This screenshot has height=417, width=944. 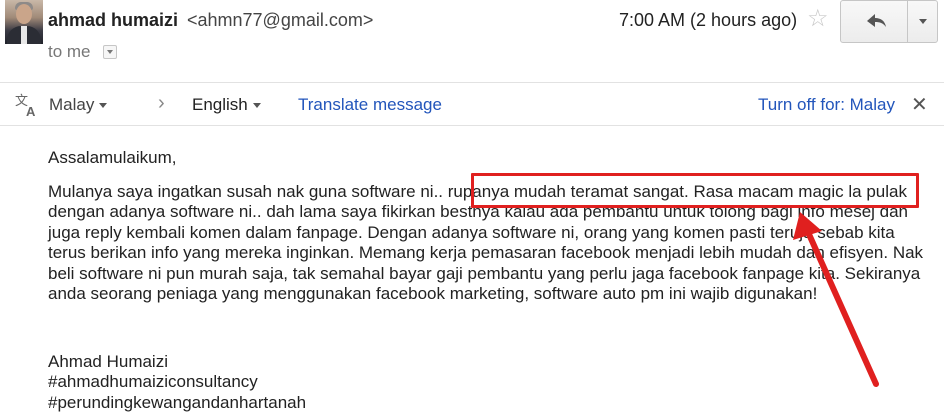 What do you see at coordinates (112, 157) in the screenshot?
I see `message-greeting: Assalamulaikum,` at bounding box center [112, 157].